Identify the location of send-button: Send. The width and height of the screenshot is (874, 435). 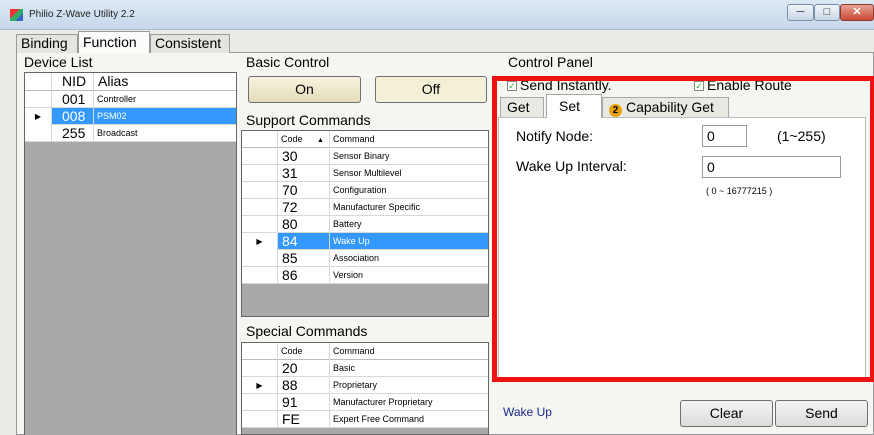
(821, 413).